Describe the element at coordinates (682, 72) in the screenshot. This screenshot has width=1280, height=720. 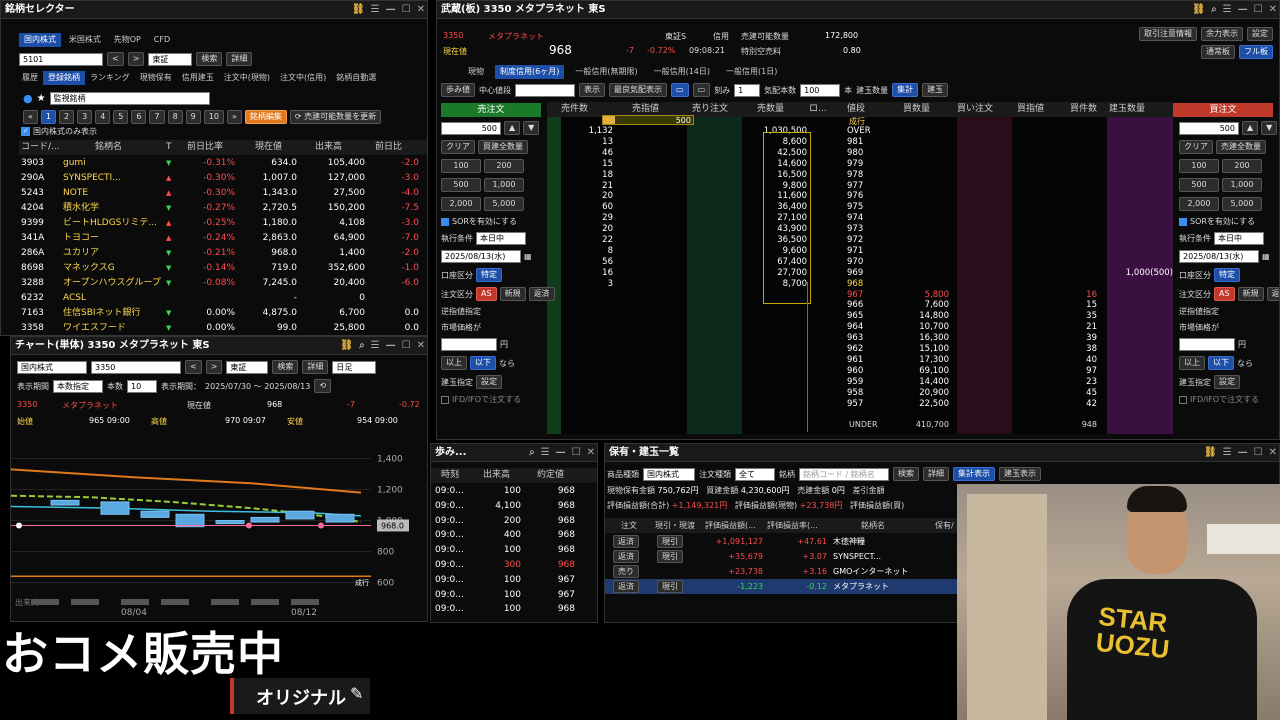
I see `trade-tab-general-14d: 一般信用(14日)` at that location.